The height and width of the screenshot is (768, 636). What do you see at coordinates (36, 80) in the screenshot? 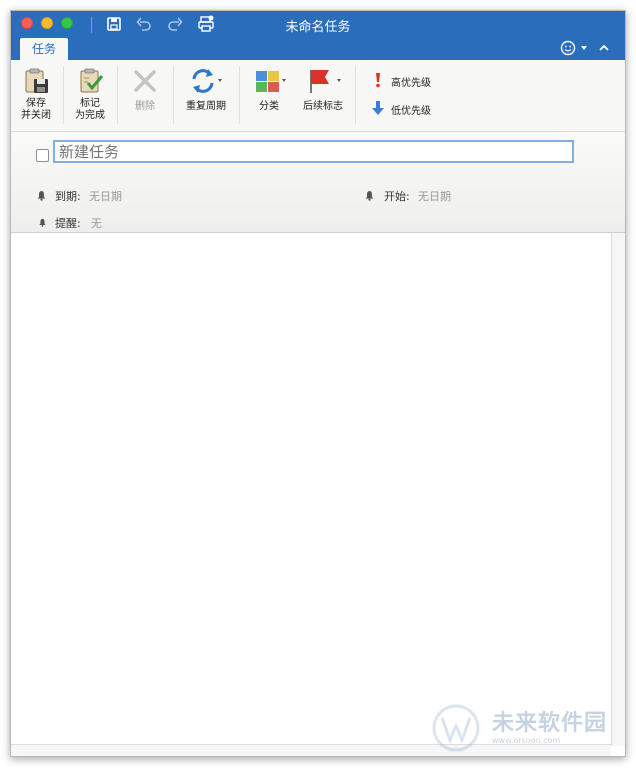
I see `clipboard-save-icon` at bounding box center [36, 80].